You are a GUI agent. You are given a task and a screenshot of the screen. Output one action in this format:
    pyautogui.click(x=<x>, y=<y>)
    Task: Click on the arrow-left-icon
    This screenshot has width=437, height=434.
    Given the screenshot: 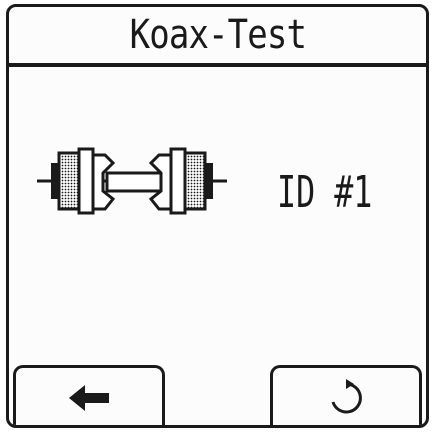 What is the action you would take?
    pyautogui.click(x=89, y=398)
    